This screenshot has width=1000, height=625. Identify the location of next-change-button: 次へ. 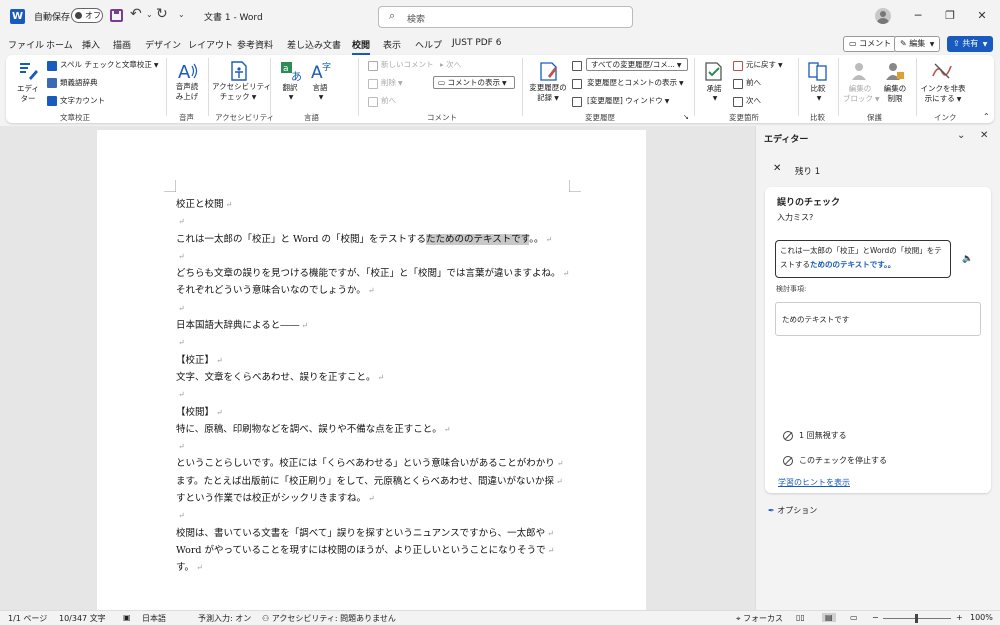
(753, 101).